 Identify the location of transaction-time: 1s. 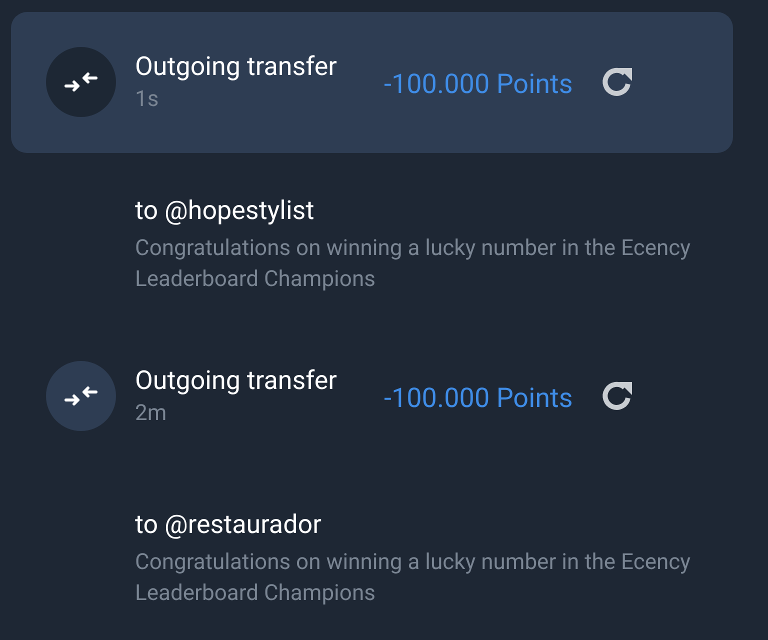
(147, 100).